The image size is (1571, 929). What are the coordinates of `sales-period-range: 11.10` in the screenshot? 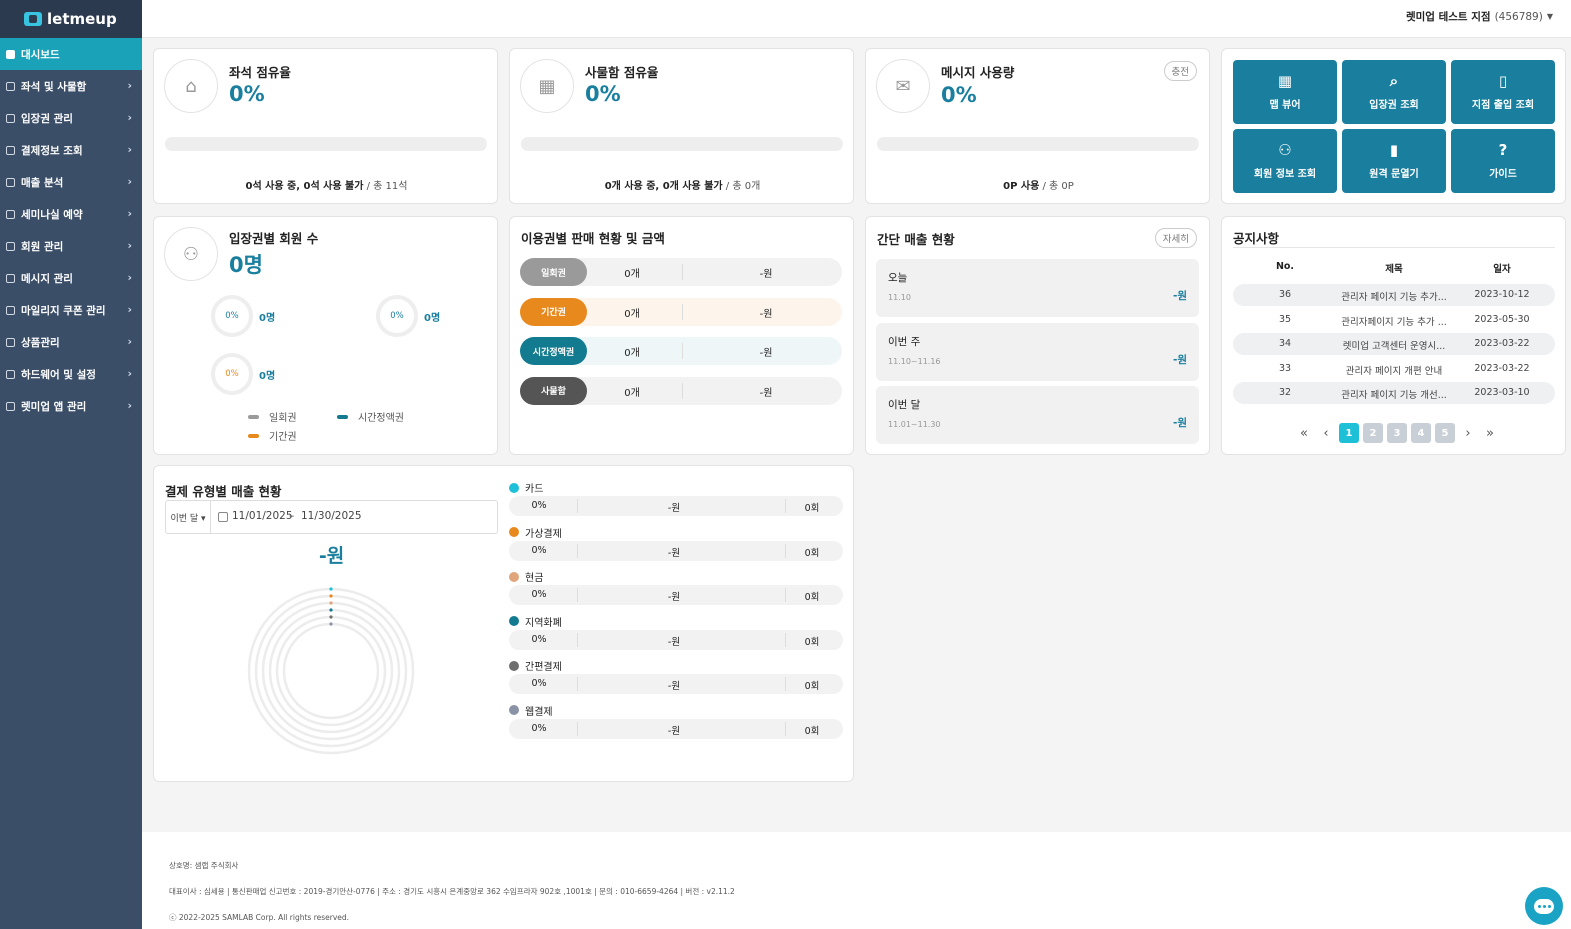 It's located at (899, 297).